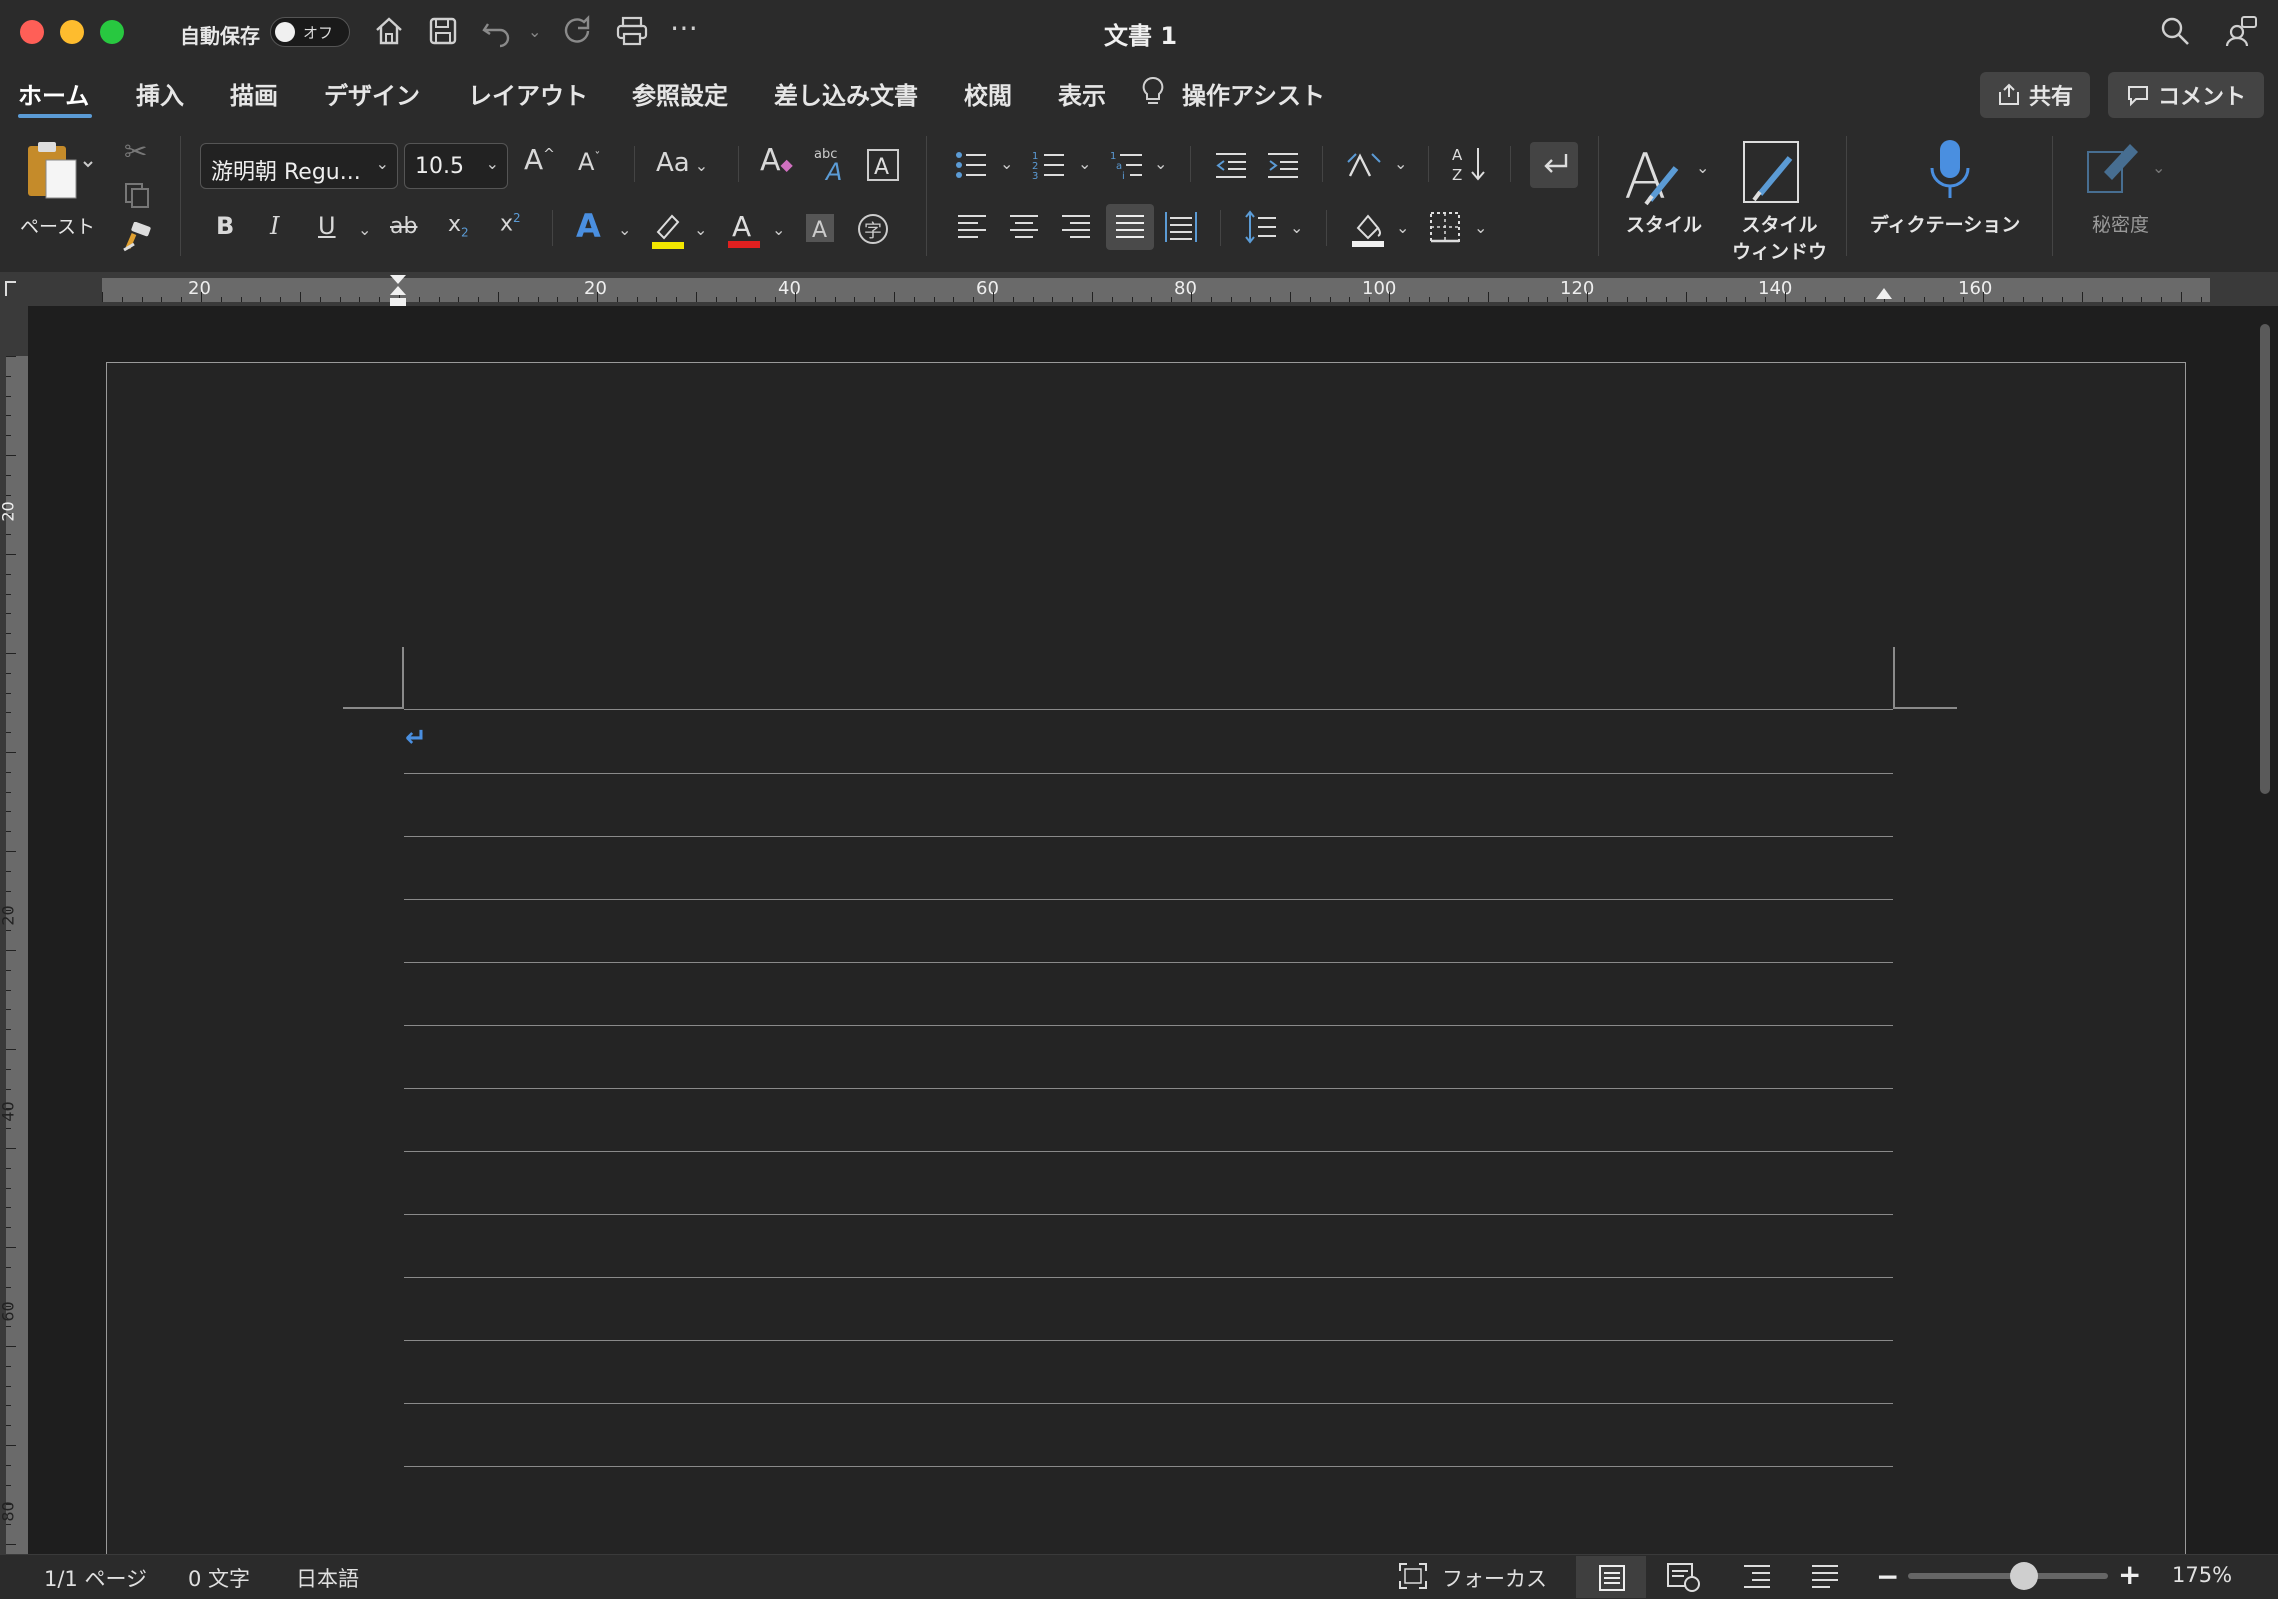 The height and width of the screenshot is (1599, 2278). Describe the element at coordinates (680, 93) in the screenshot. I see `tab-references: 参照設定` at that location.